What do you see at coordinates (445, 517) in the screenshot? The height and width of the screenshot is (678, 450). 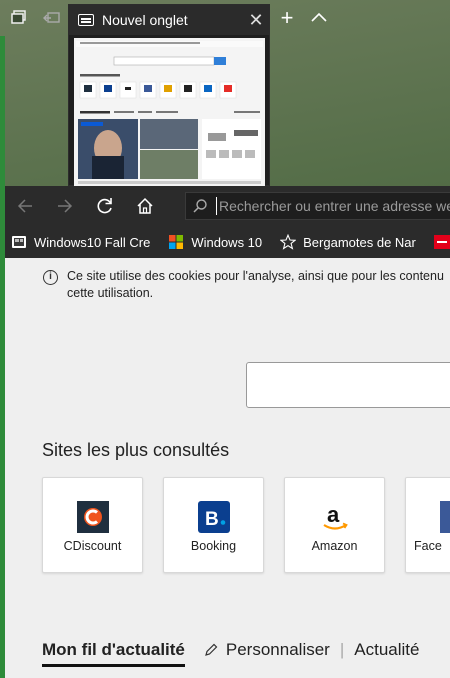 I see `facebook-logo-icon` at bounding box center [445, 517].